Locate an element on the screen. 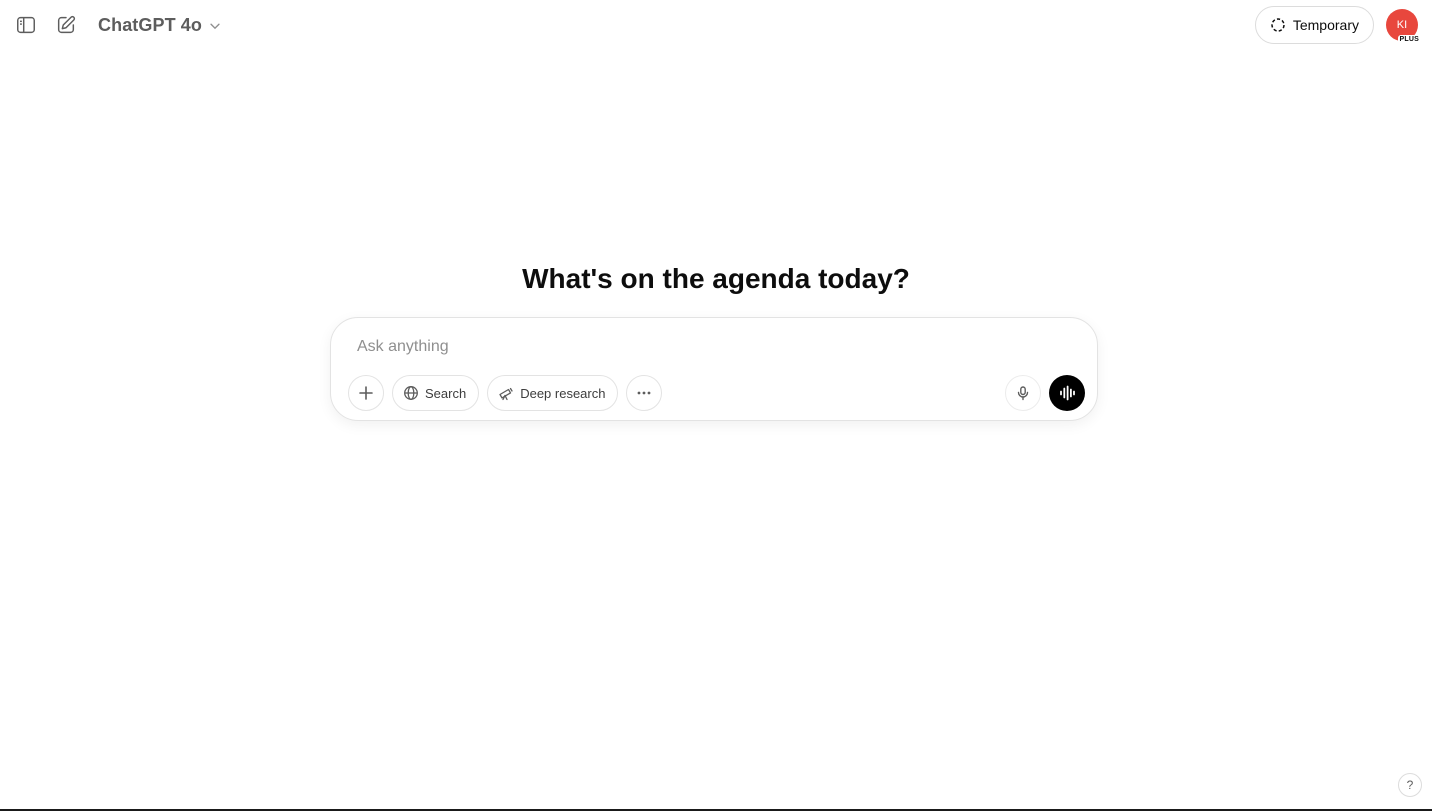 The width and height of the screenshot is (1432, 811). model-selector: ChatGPT 4o is located at coordinates (160, 25).